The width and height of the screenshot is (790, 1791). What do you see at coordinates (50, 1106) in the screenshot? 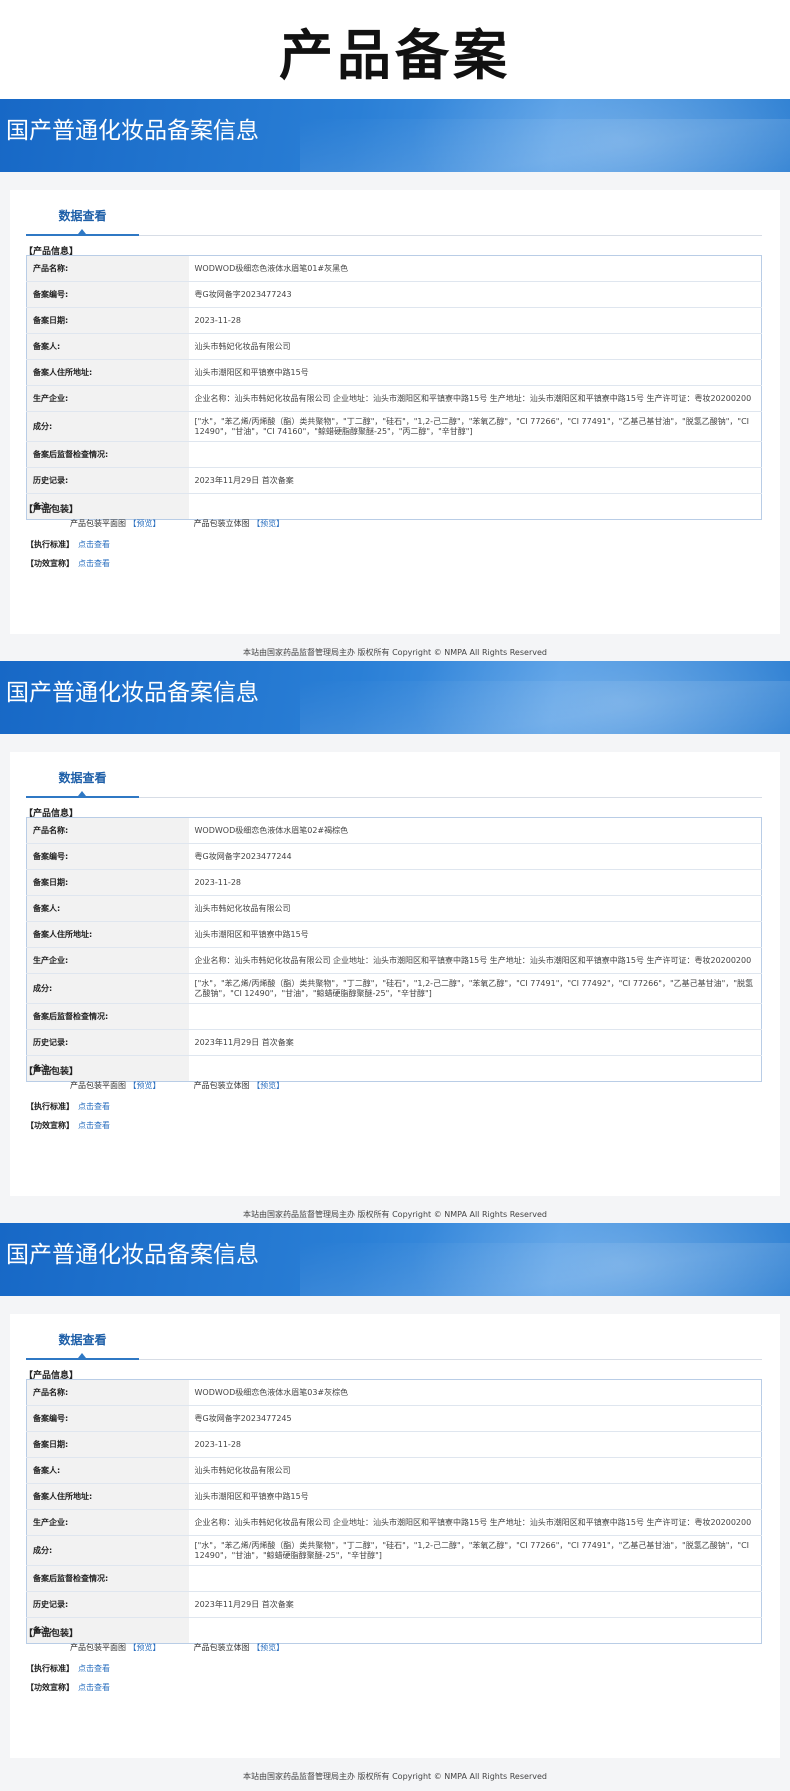
I see `standard-label: 【执行标准】` at bounding box center [50, 1106].